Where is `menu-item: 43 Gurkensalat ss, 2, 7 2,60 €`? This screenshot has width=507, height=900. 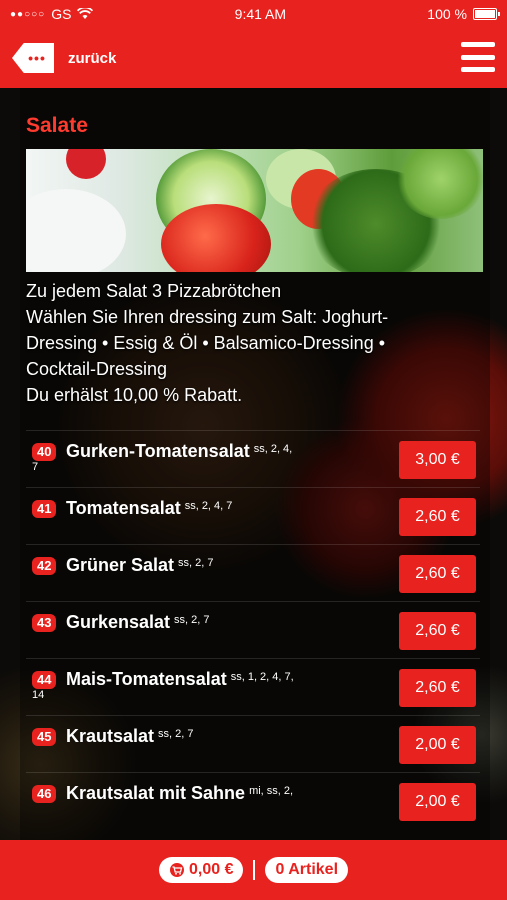 menu-item: 43 Gurkensalat ss, 2, 7 2,60 € is located at coordinates (253, 629).